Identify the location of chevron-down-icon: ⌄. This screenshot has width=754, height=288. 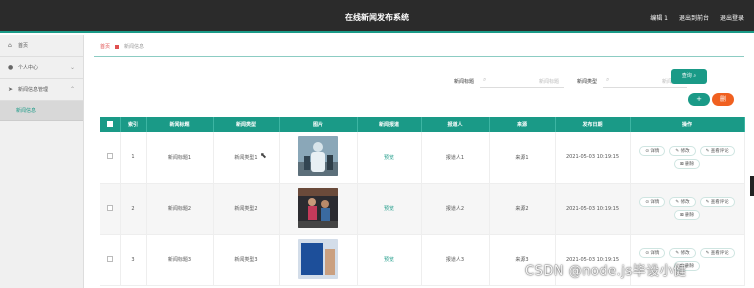
(72, 67).